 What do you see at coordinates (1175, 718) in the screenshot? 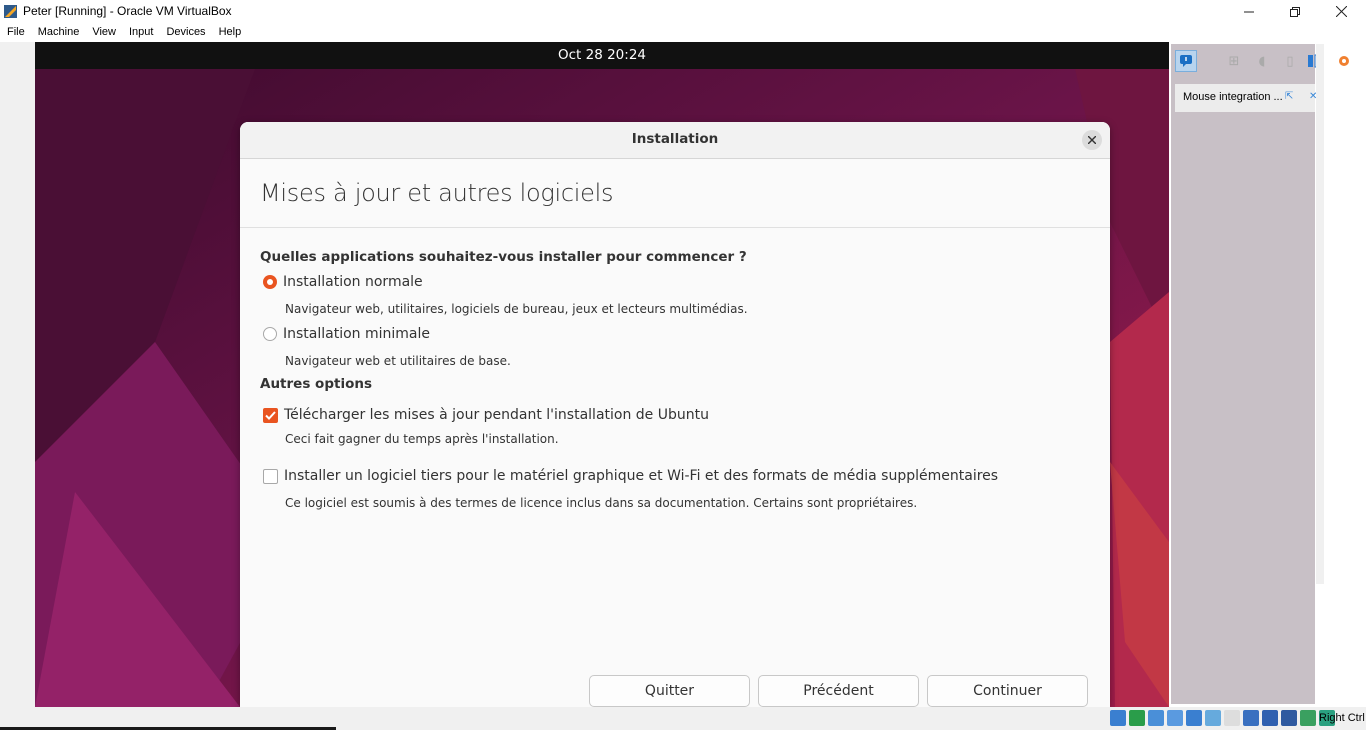
I see `network-status-icon` at bounding box center [1175, 718].